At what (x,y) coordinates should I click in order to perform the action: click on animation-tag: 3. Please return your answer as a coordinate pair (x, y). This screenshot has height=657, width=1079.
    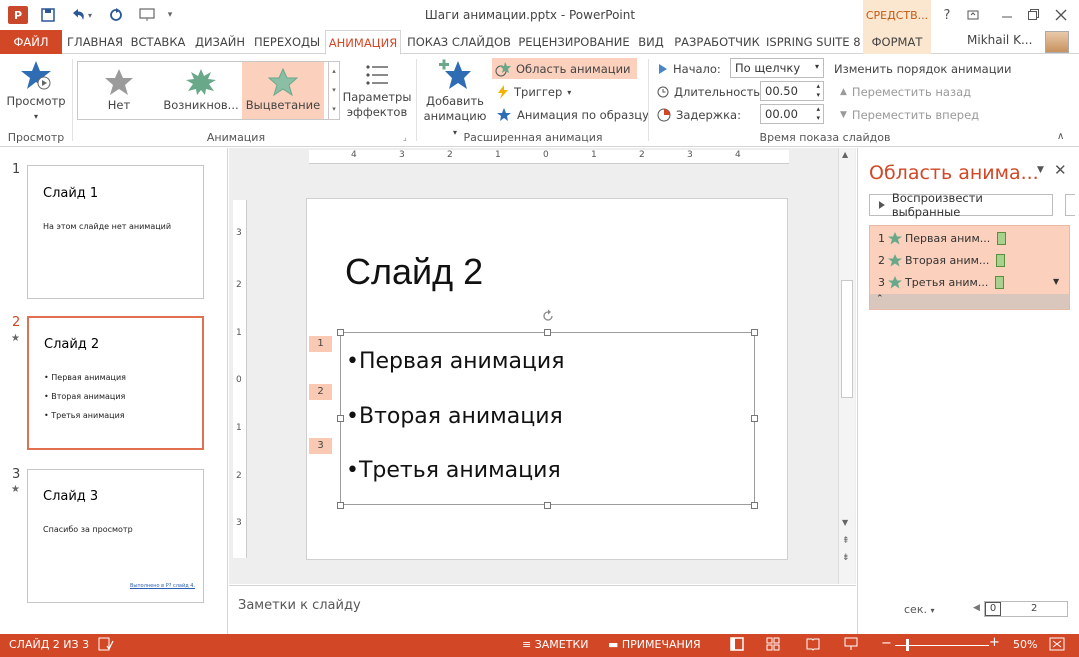
    Looking at the image, I should click on (320, 446).